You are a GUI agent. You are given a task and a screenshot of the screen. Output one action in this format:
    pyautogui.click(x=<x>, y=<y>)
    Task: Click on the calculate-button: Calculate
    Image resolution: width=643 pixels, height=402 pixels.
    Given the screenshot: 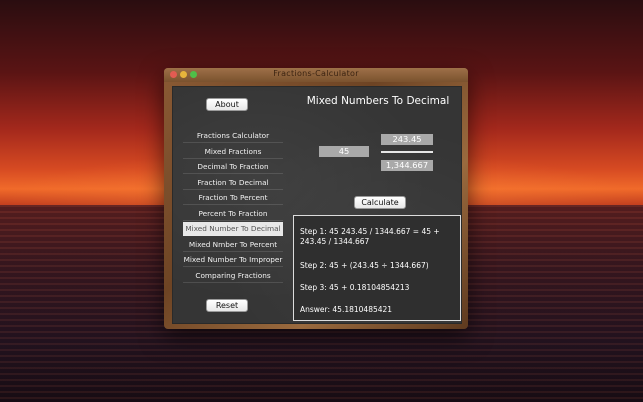 What is the action you would take?
    pyautogui.click(x=380, y=202)
    